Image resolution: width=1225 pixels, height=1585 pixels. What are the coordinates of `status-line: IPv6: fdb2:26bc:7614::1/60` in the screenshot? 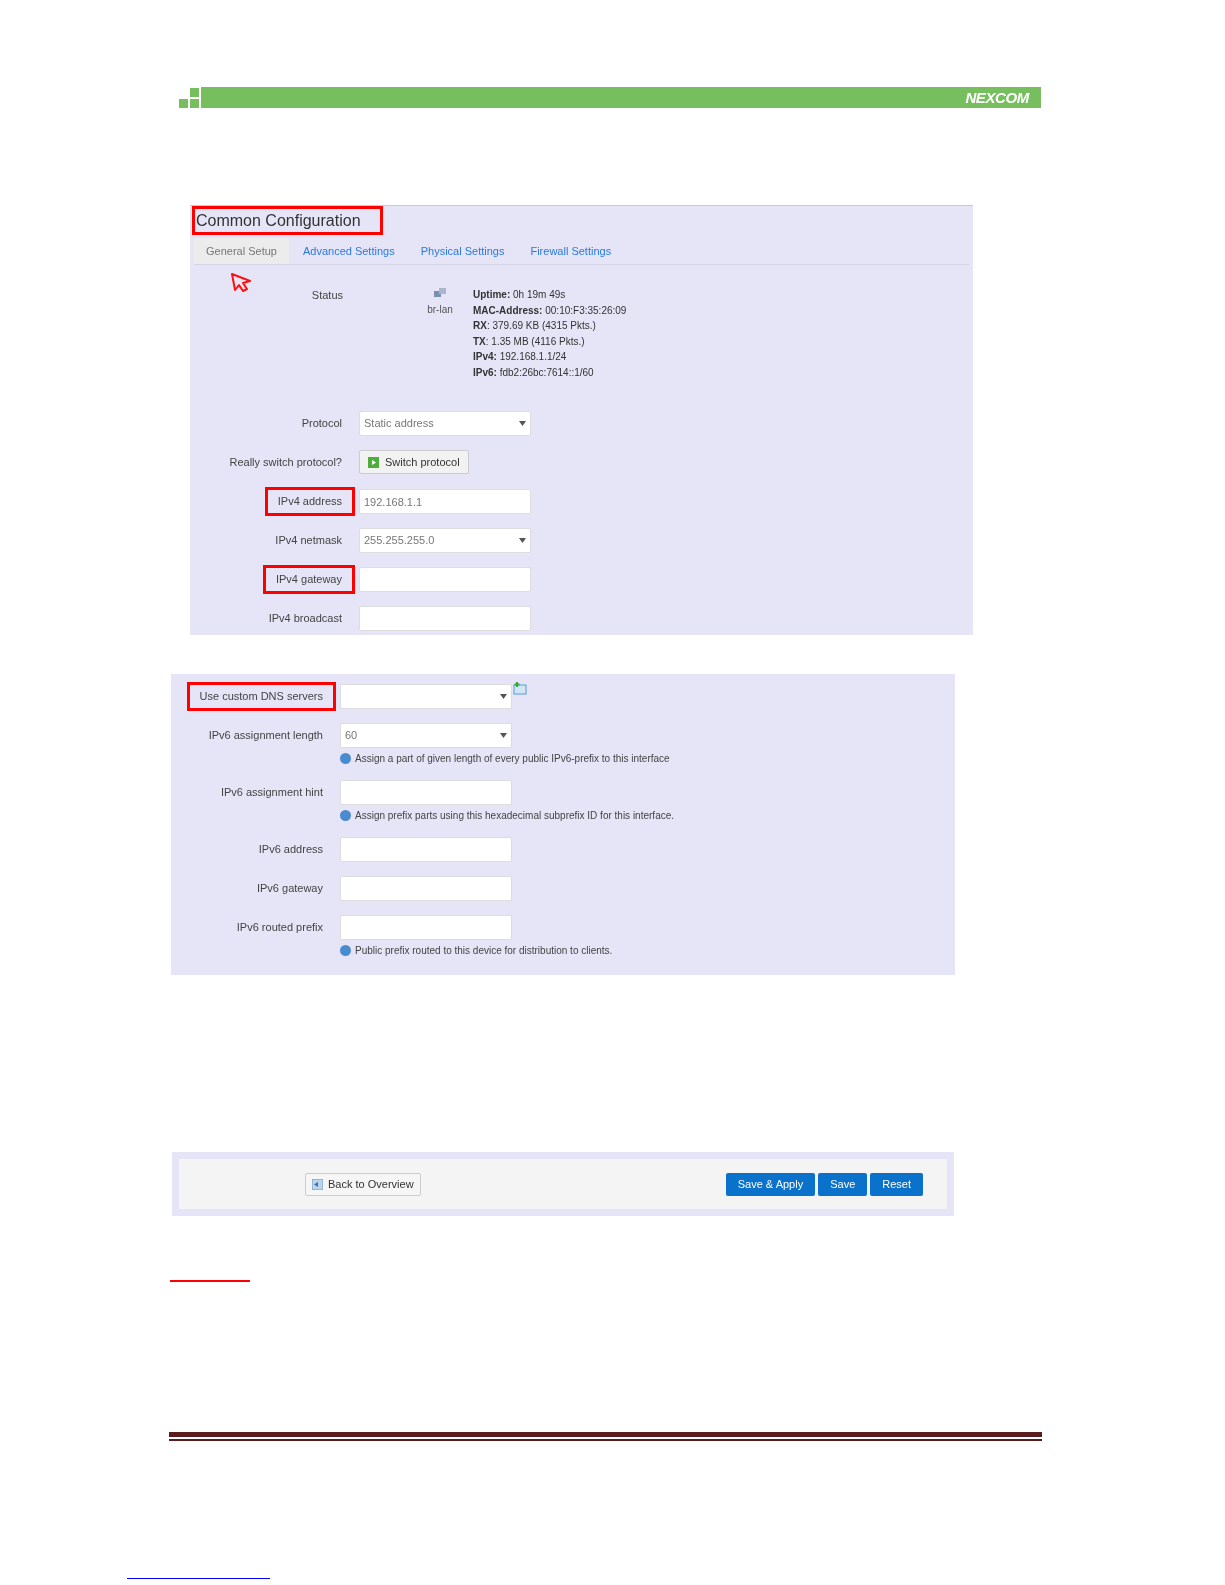 It's located at (534, 372).